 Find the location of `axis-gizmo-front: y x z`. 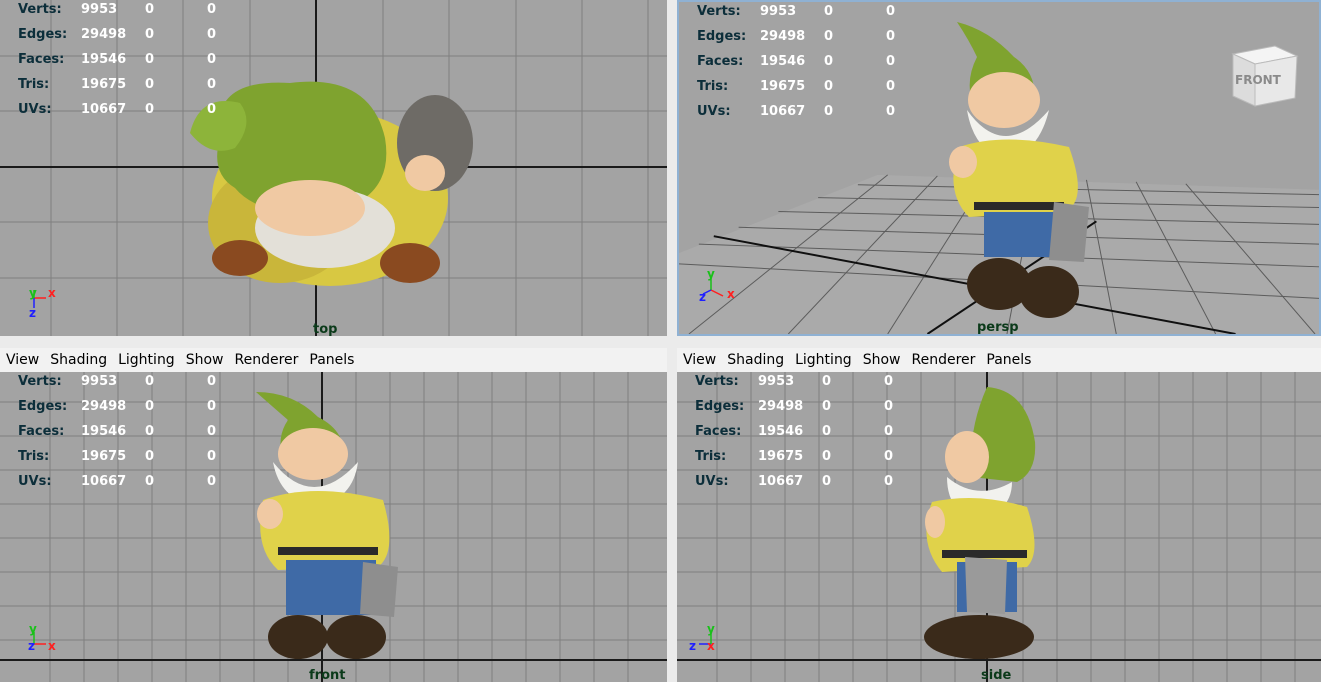

axis-gizmo-front: y x z is located at coordinates (44, 640).